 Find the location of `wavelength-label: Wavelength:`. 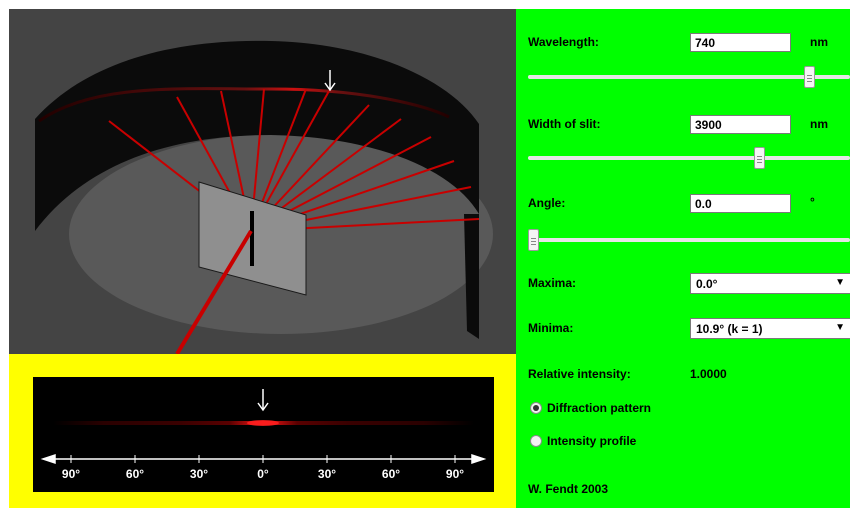

wavelength-label: Wavelength: is located at coordinates (563, 42).